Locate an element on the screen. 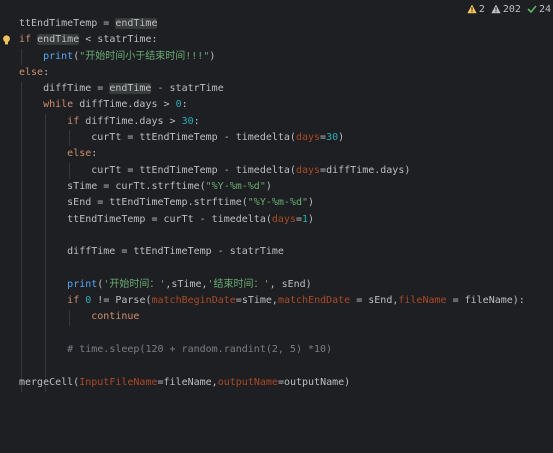  inspection-status-bar: 2 202 24 is located at coordinates (510, 9).